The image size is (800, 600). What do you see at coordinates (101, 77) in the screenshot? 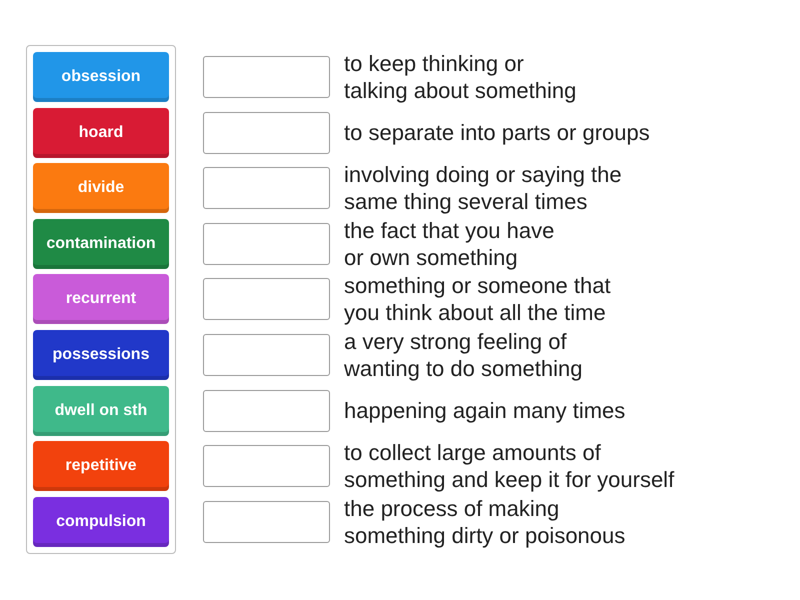
I see `word-tile: obsession` at bounding box center [101, 77].